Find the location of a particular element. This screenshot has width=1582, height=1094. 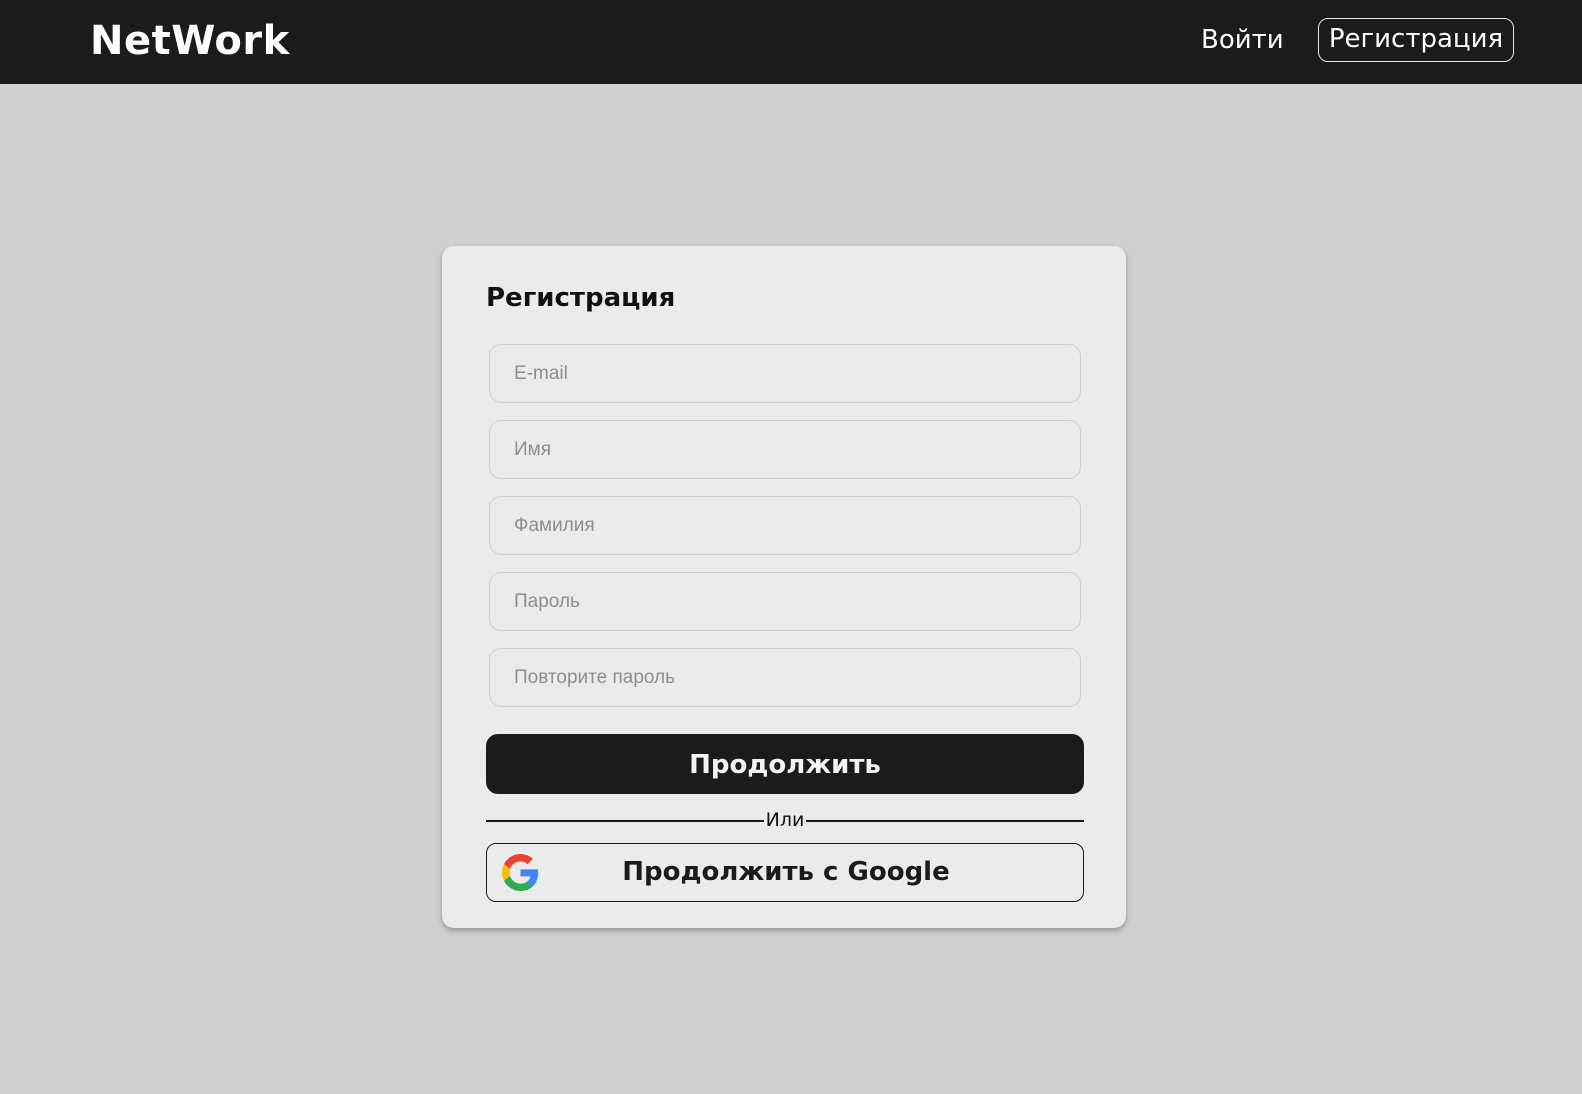

top-navbar: NetWork Войти Регистрация is located at coordinates (791, 42).